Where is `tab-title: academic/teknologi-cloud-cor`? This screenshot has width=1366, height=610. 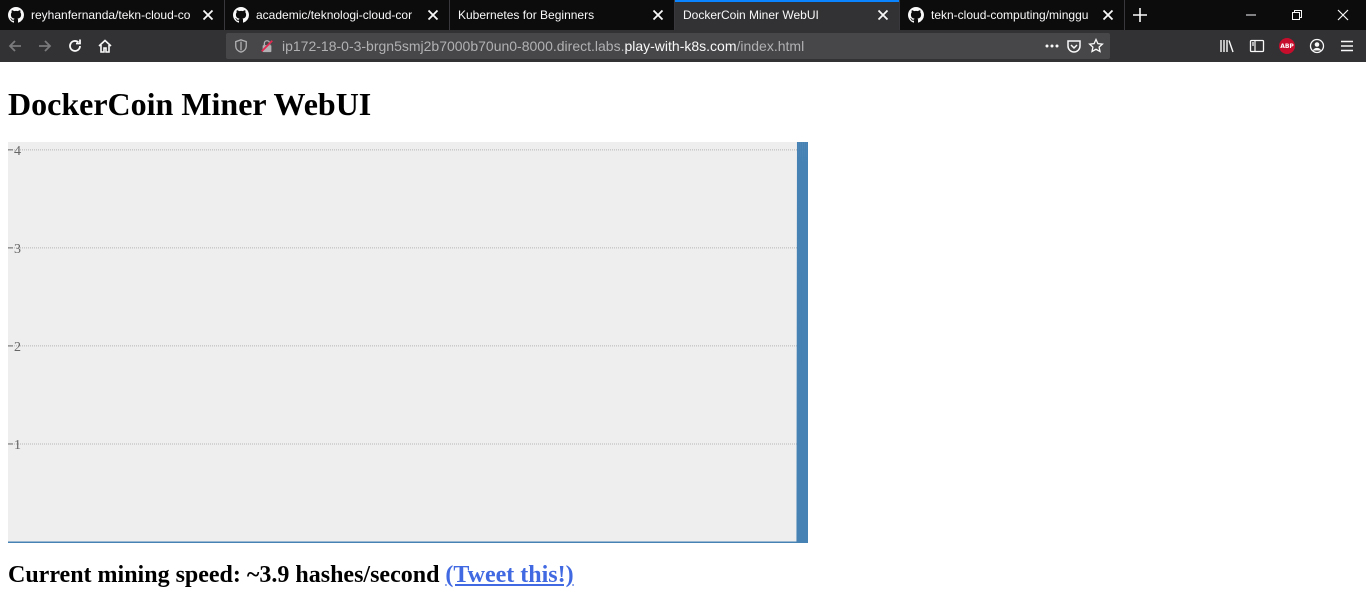
tab-title: academic/teknologi-cloud-cor is located at coordinates (334, 15).